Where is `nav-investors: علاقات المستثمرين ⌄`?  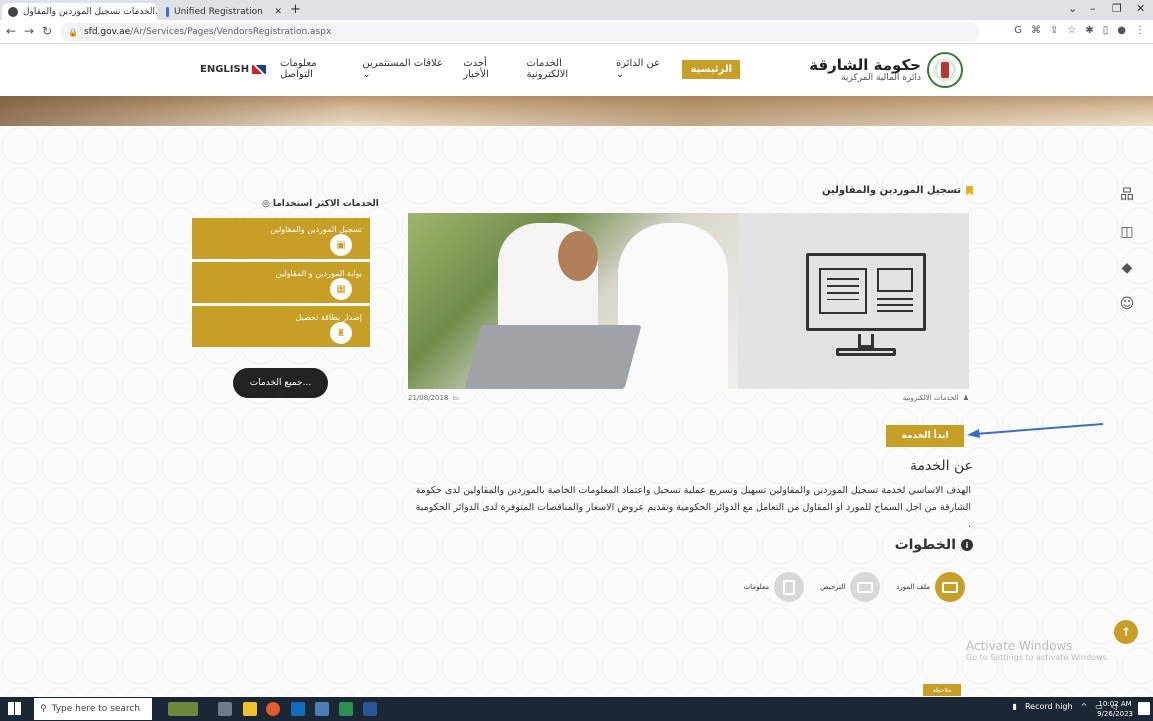
nav-investors: علاقات المستثمرين ⌄ is located at coordinates (405, 69).